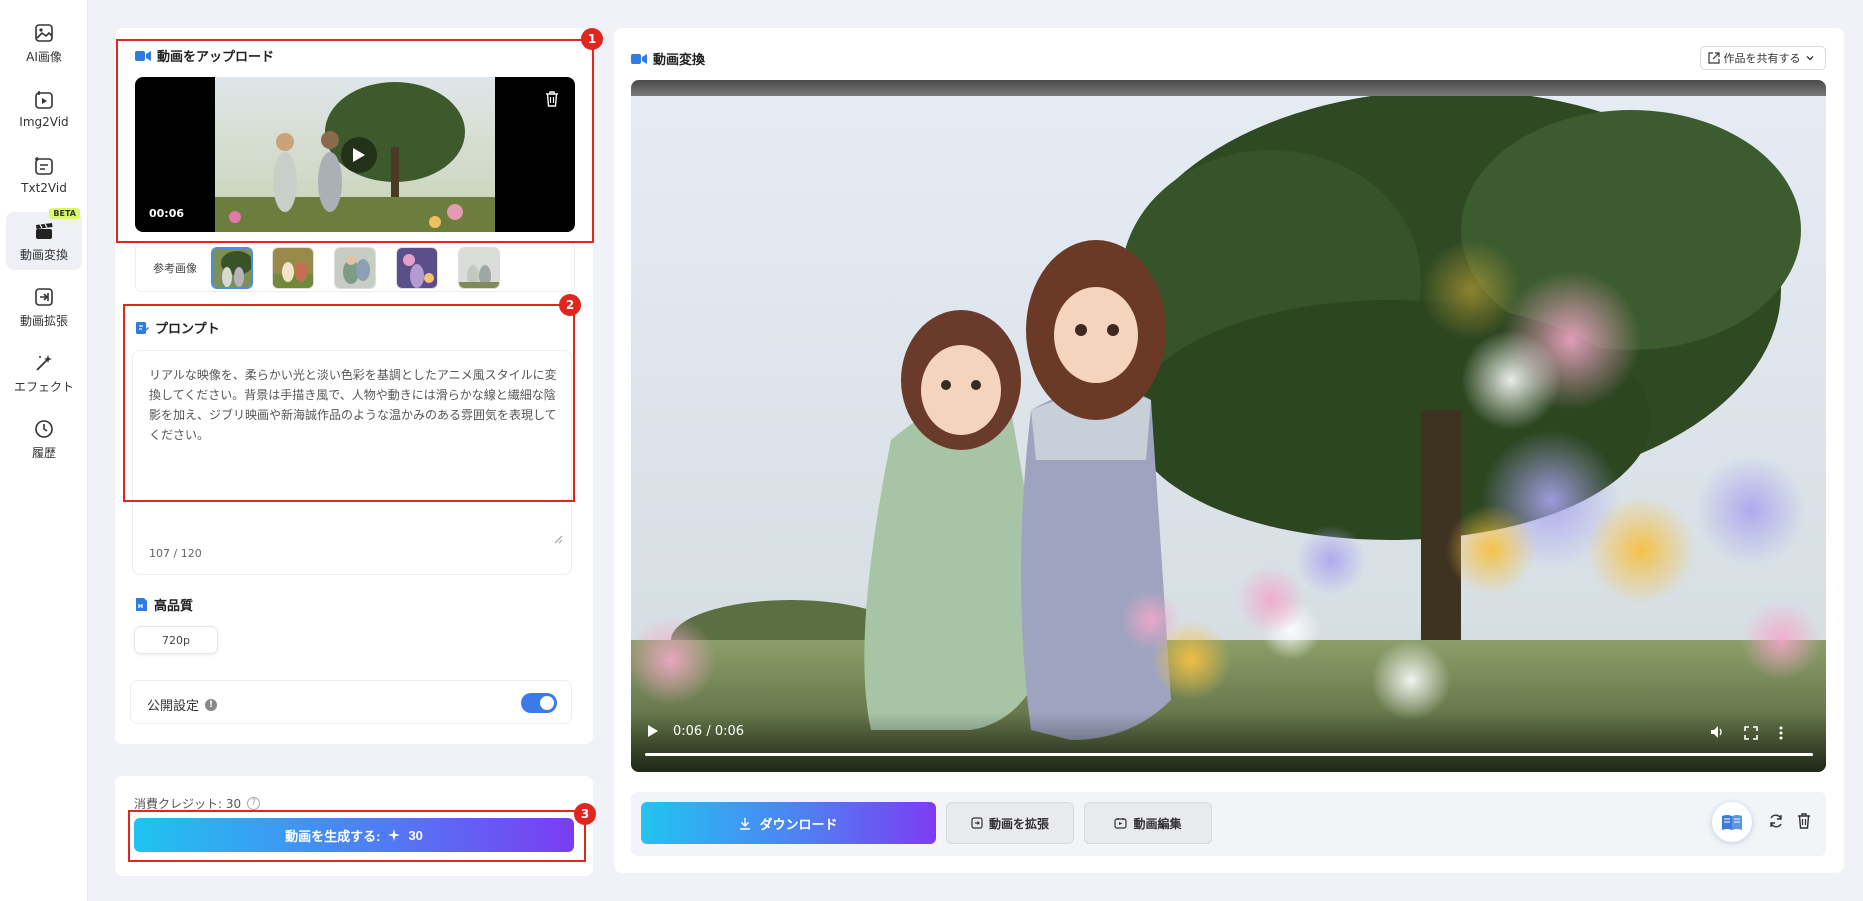  I want to click on sidebar-item-label: Img2Vid, so click(44, 122).